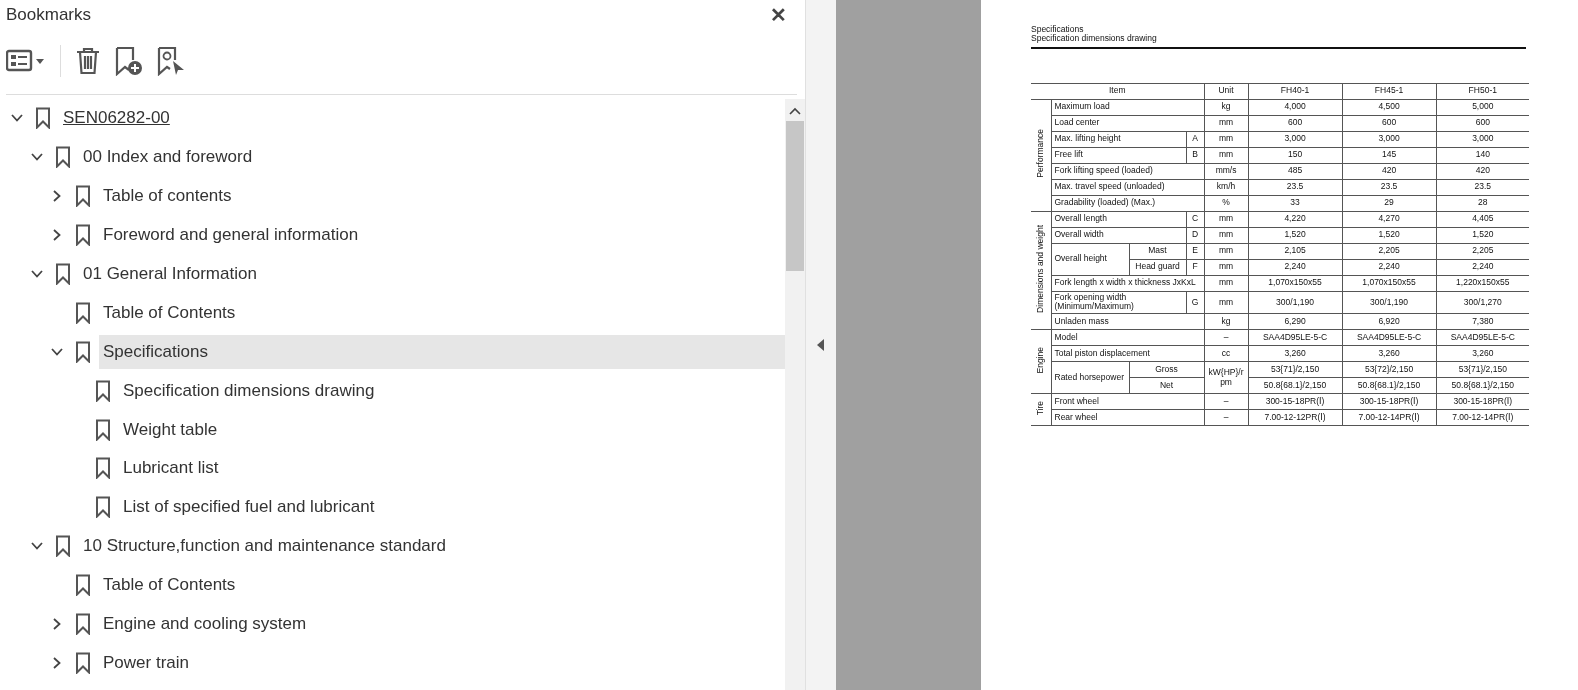  Describe the element at coordinates (1295, 91) in the screenshot. I see `table-header: FH40-1` at that location.